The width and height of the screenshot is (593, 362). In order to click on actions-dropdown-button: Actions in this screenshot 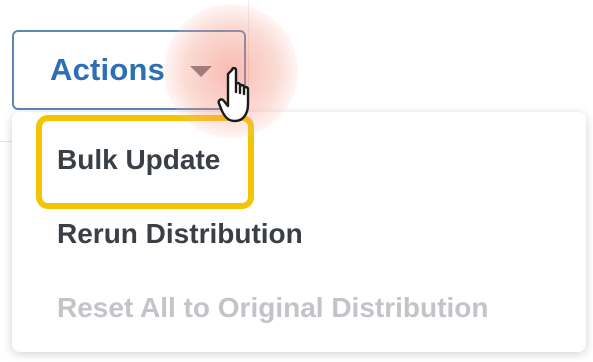, I will do `click(129, 70)`.